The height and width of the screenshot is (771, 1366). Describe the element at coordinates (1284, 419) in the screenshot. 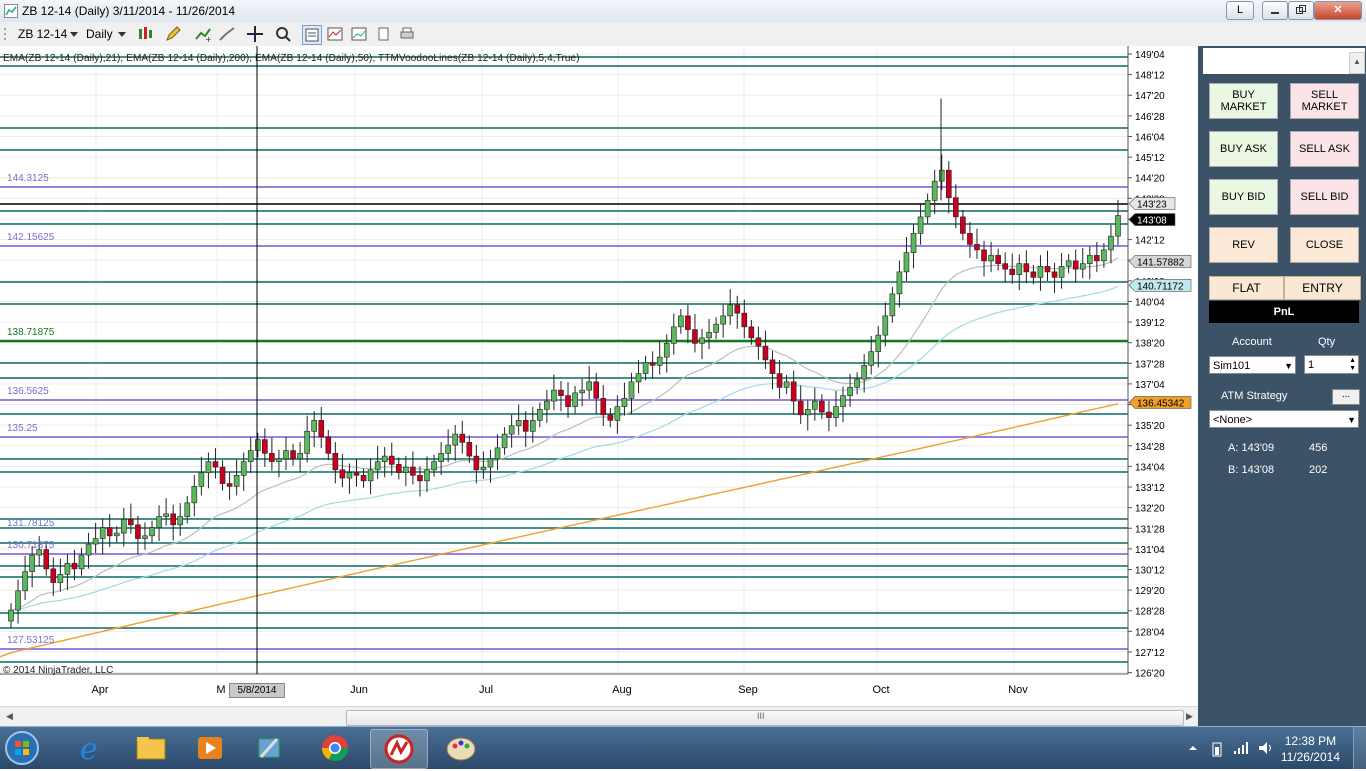

I see `atm-strategy-select: <None> ▼` at that location.